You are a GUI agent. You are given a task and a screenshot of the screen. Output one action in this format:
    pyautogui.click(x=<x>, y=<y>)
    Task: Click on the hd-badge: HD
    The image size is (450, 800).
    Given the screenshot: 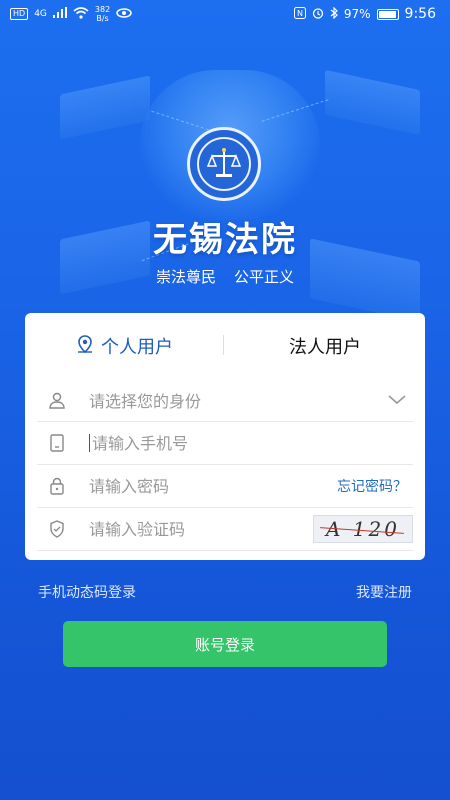 What is the action you would take?
    pyautogui.click(x=19, y=14)
    